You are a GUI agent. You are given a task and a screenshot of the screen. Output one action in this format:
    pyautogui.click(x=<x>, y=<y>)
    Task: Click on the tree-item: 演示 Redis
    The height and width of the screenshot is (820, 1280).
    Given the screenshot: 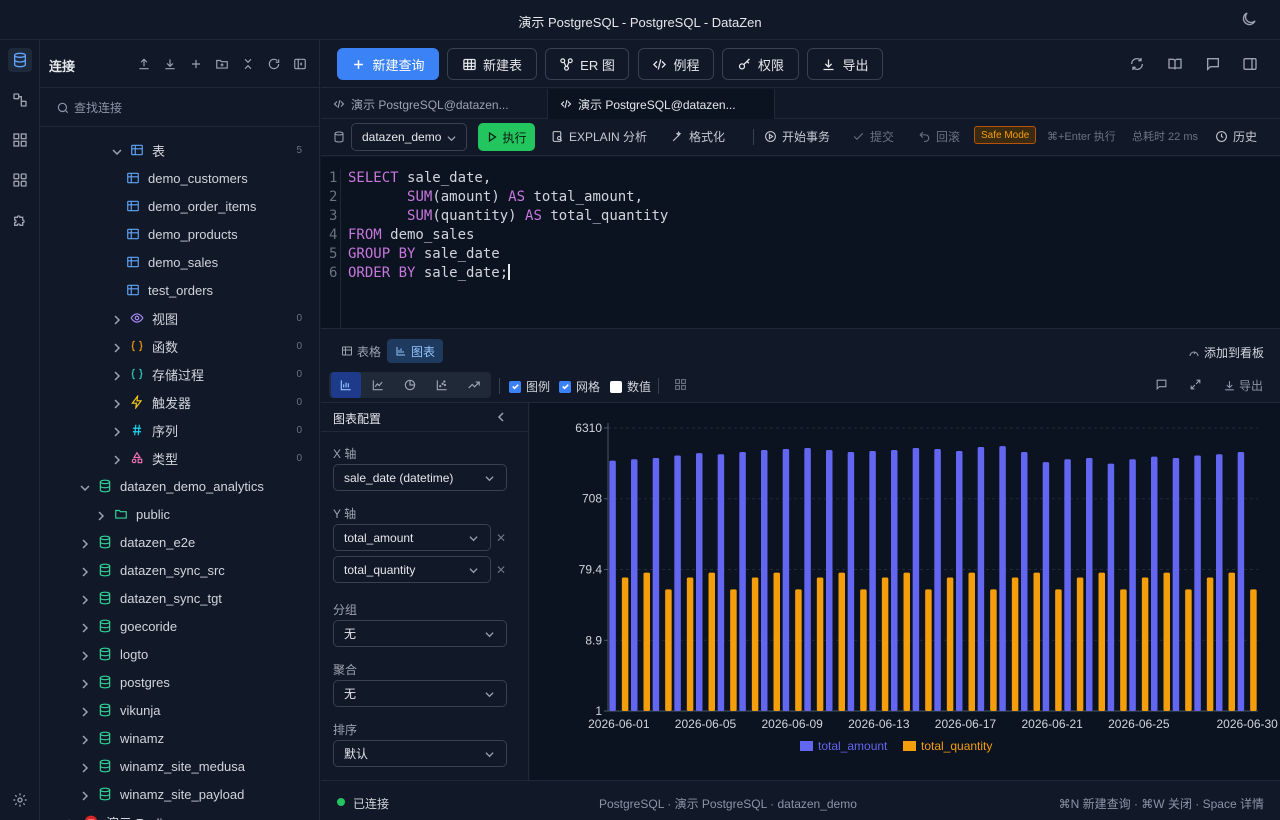 What is the action you would take?
    pyautogui.click(x=179, y=814)
    